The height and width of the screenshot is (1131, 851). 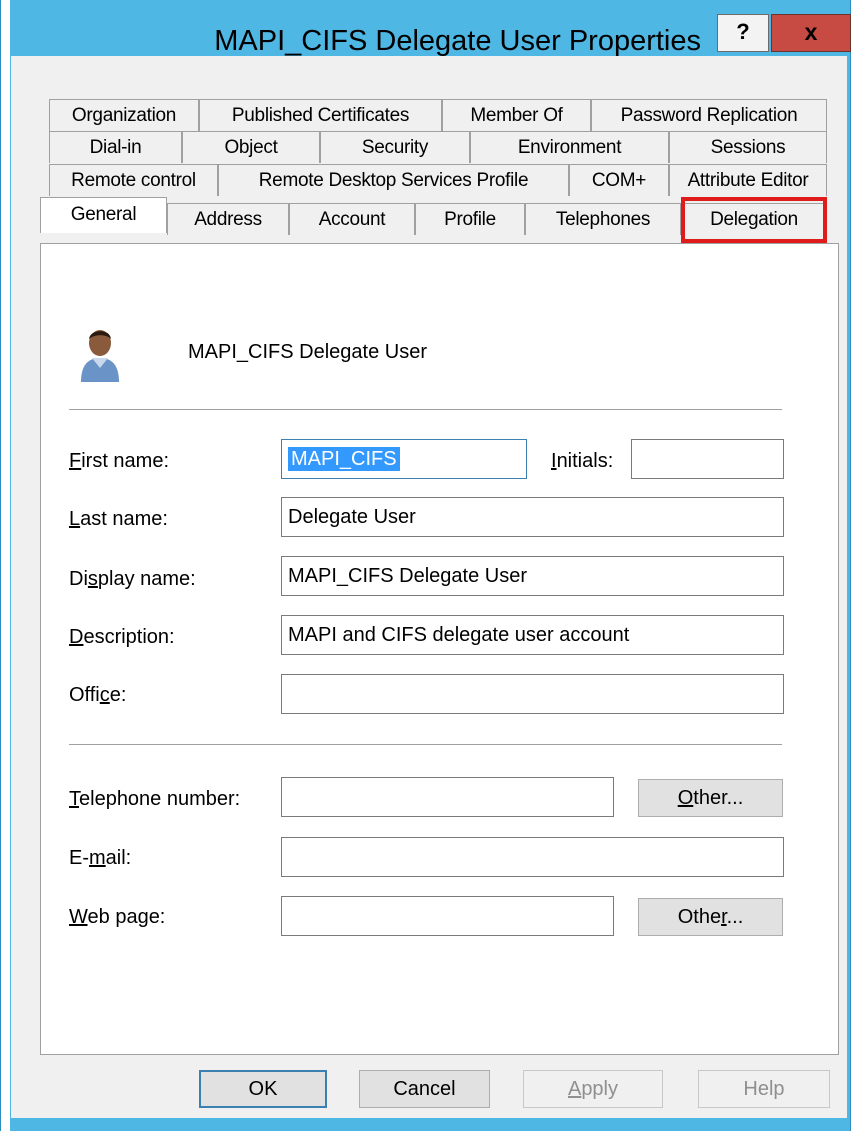 I want to click on last-name-label: Last name:, so click(x=118, y=519).